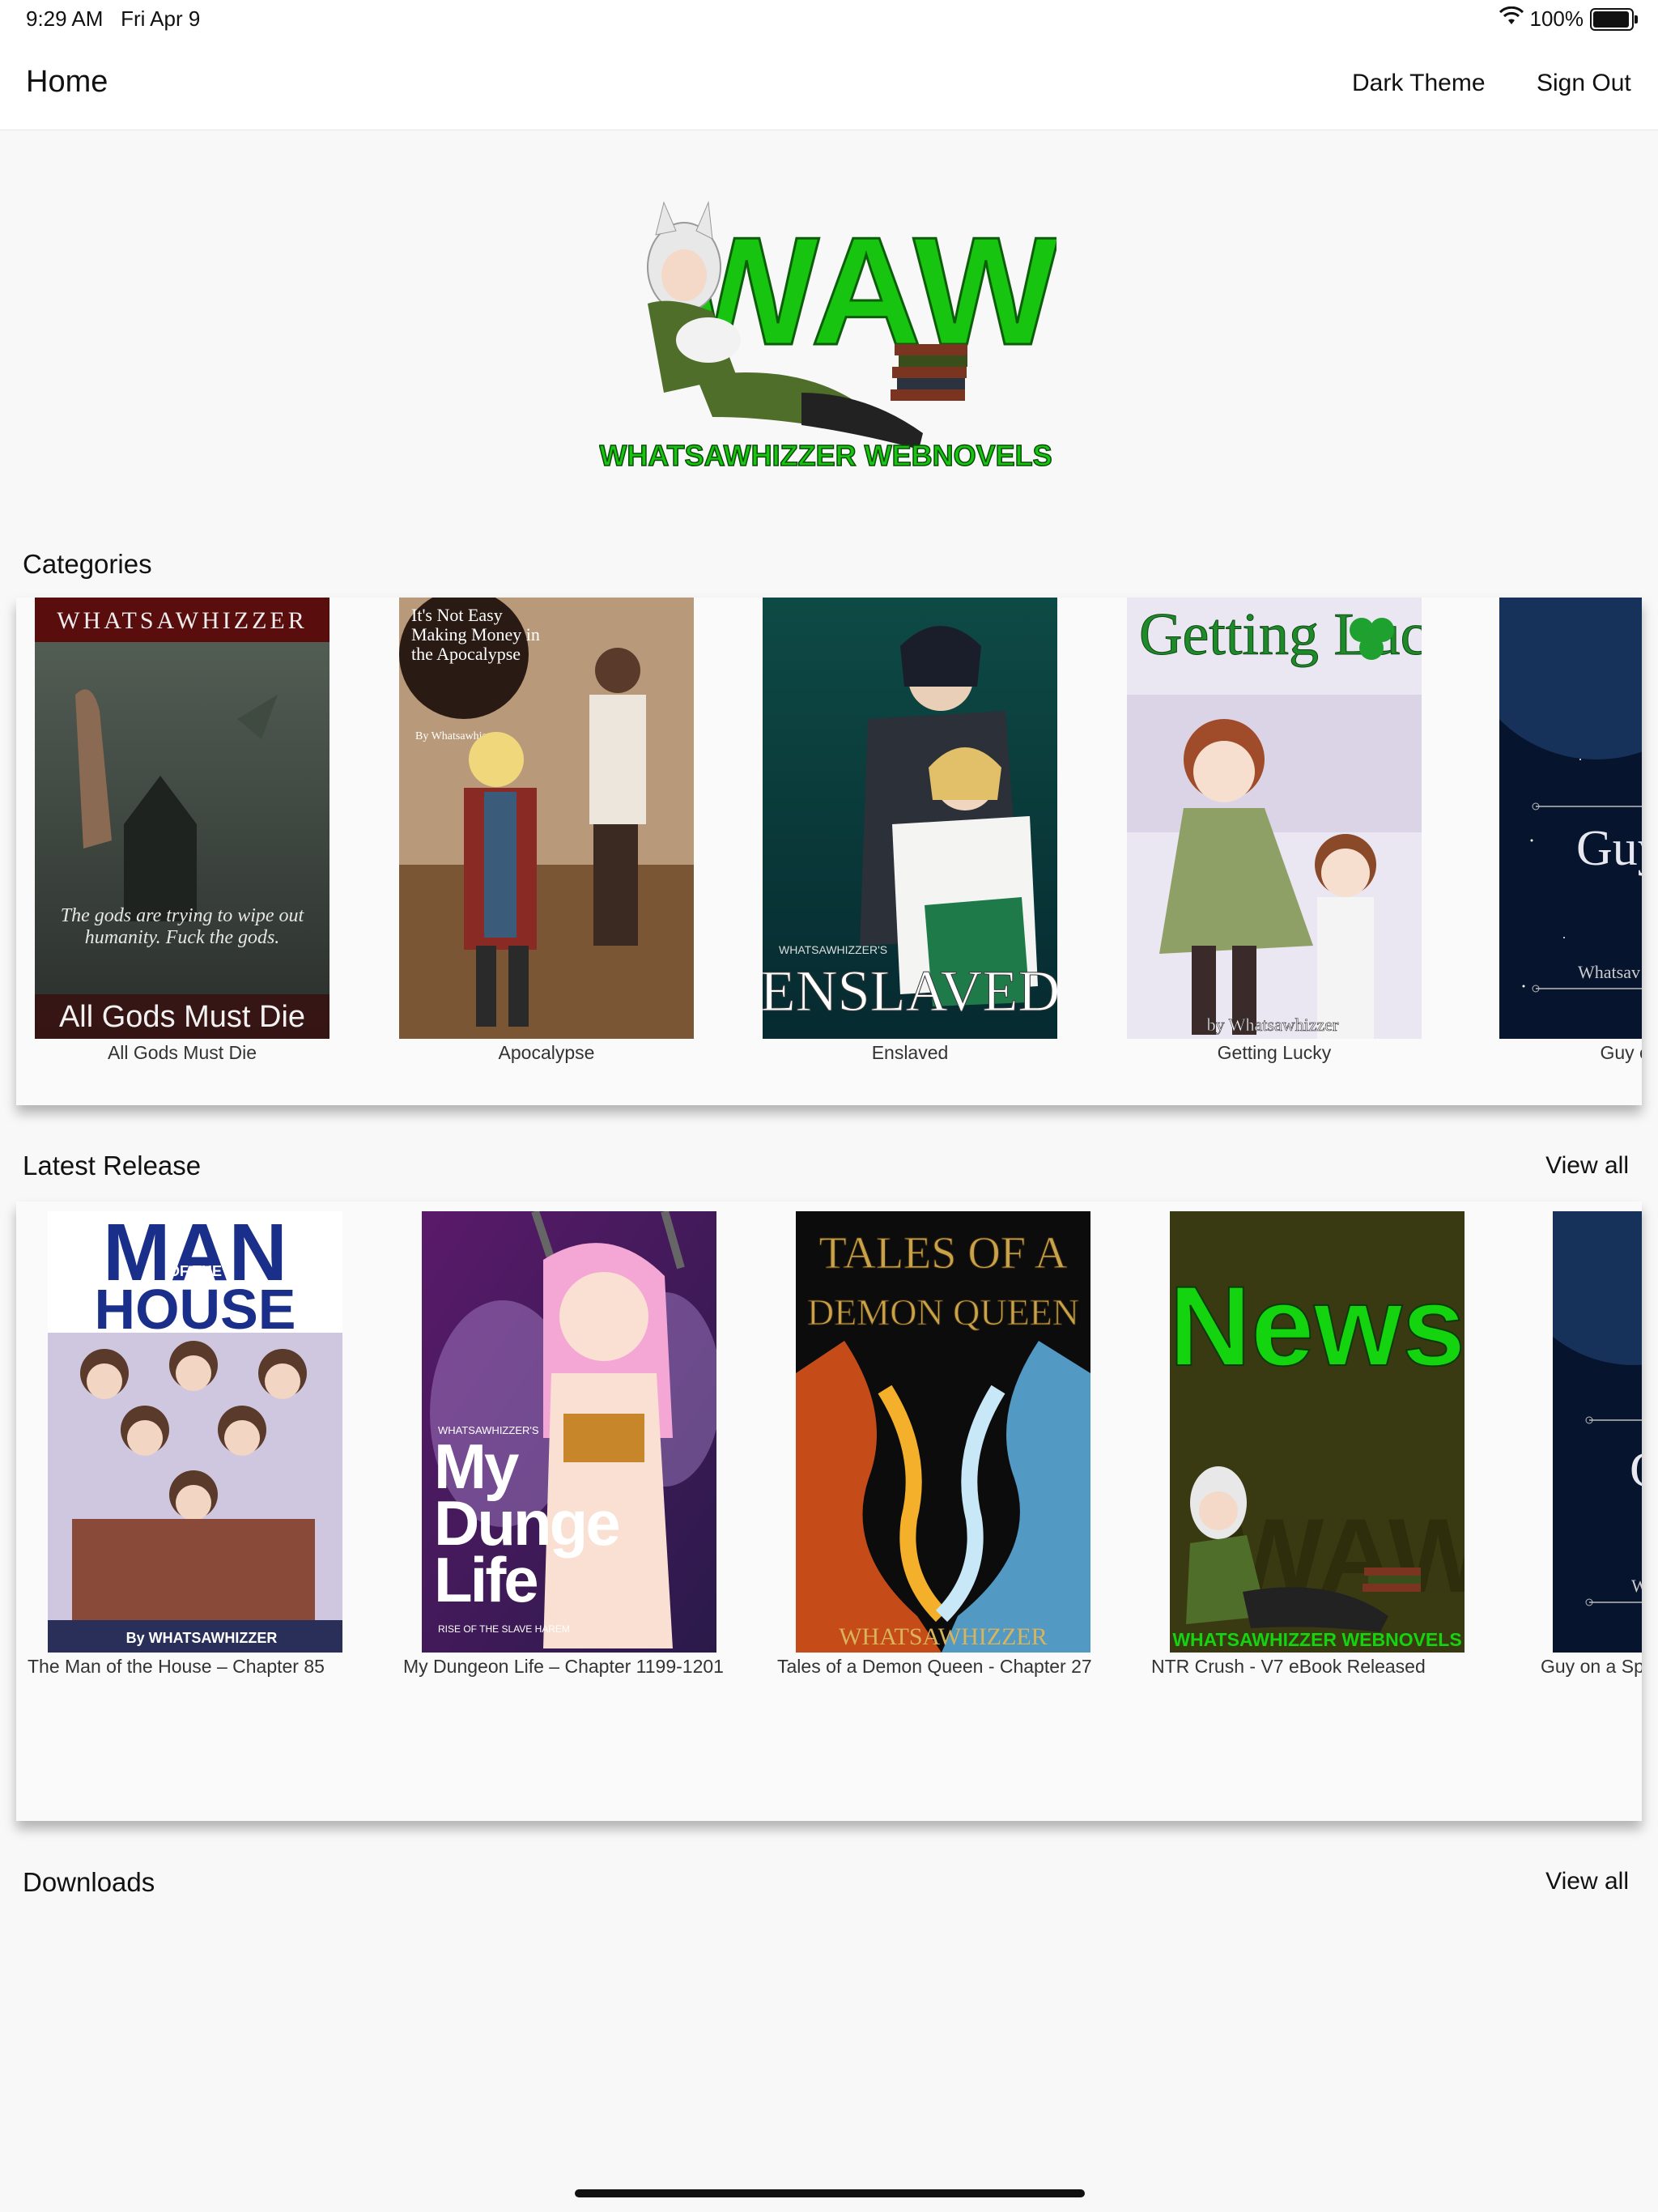 The height and width of the screenshot is (2212, 1658). What do you see at coordinates (182, 1053) in the screenshot?
I see `book-caption: All Gods Must Die` at bounding box center [182, 1053].